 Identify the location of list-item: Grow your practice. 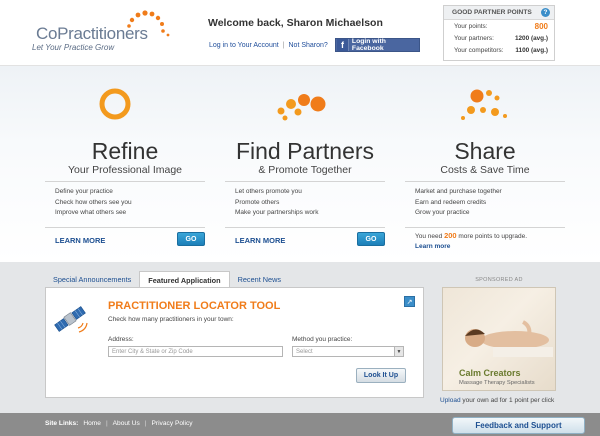
(442, 212).